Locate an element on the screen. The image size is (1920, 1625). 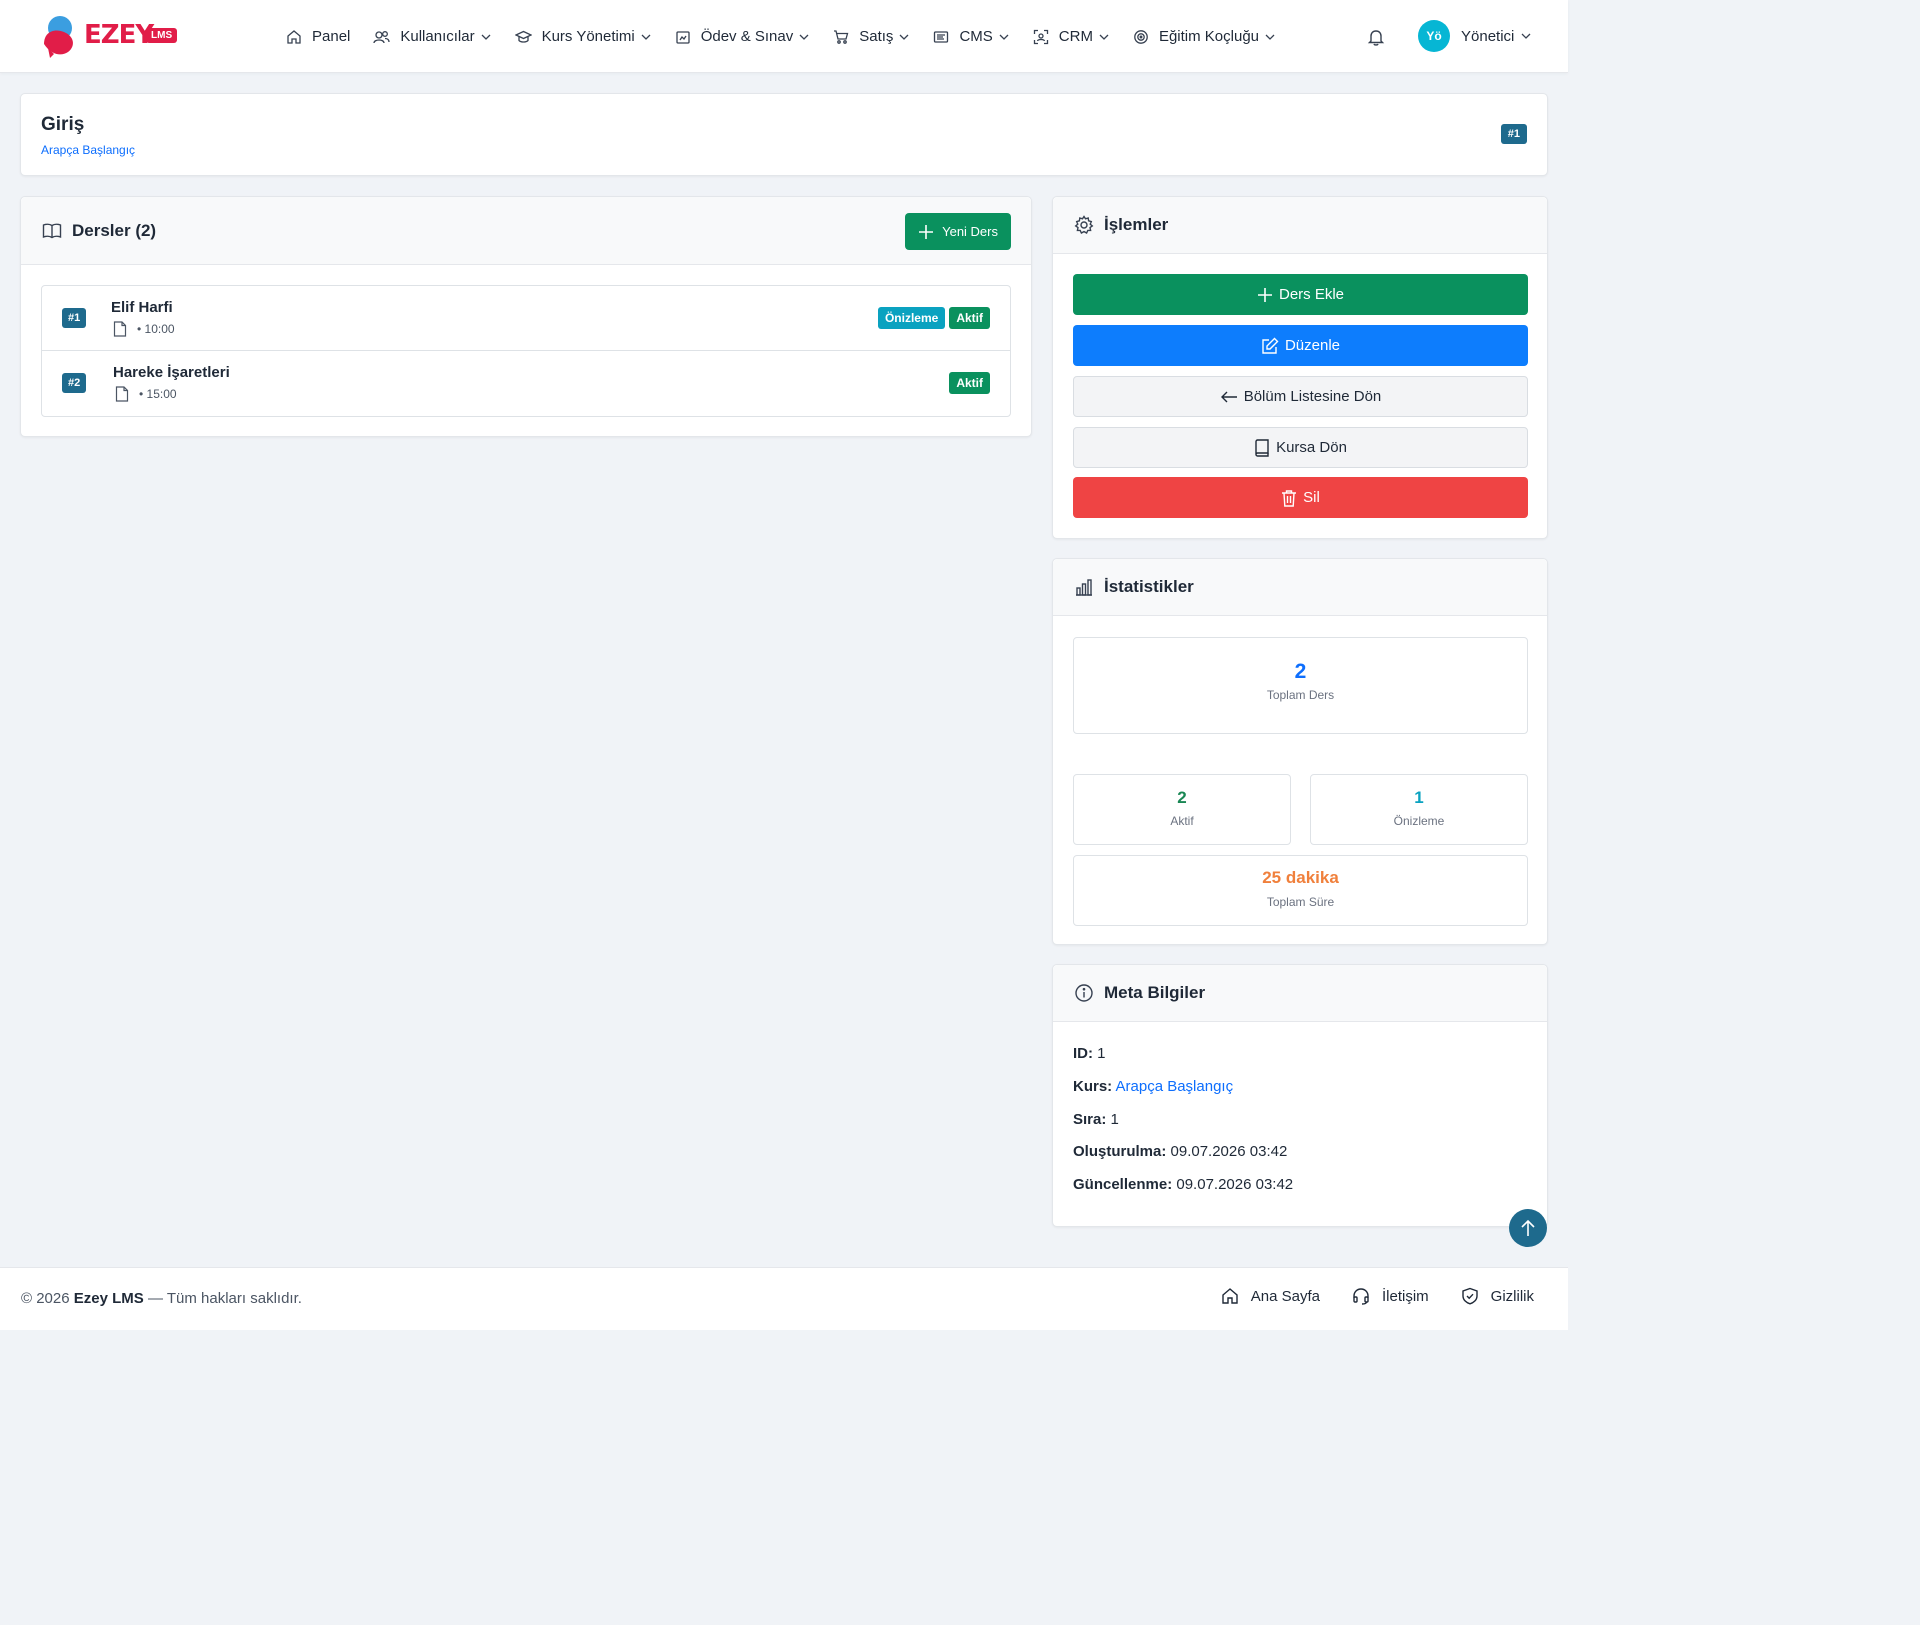
footer-link-privacy: Gizlilik is located at coordinates (1497, 1296).